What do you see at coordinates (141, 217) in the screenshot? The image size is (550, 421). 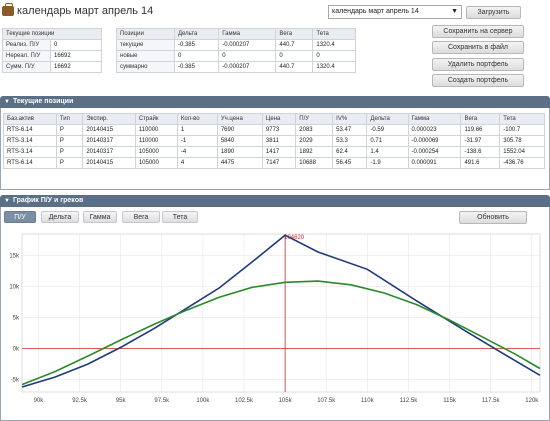 I see `tab-vega: Вега` at bounding box center [141, 217].